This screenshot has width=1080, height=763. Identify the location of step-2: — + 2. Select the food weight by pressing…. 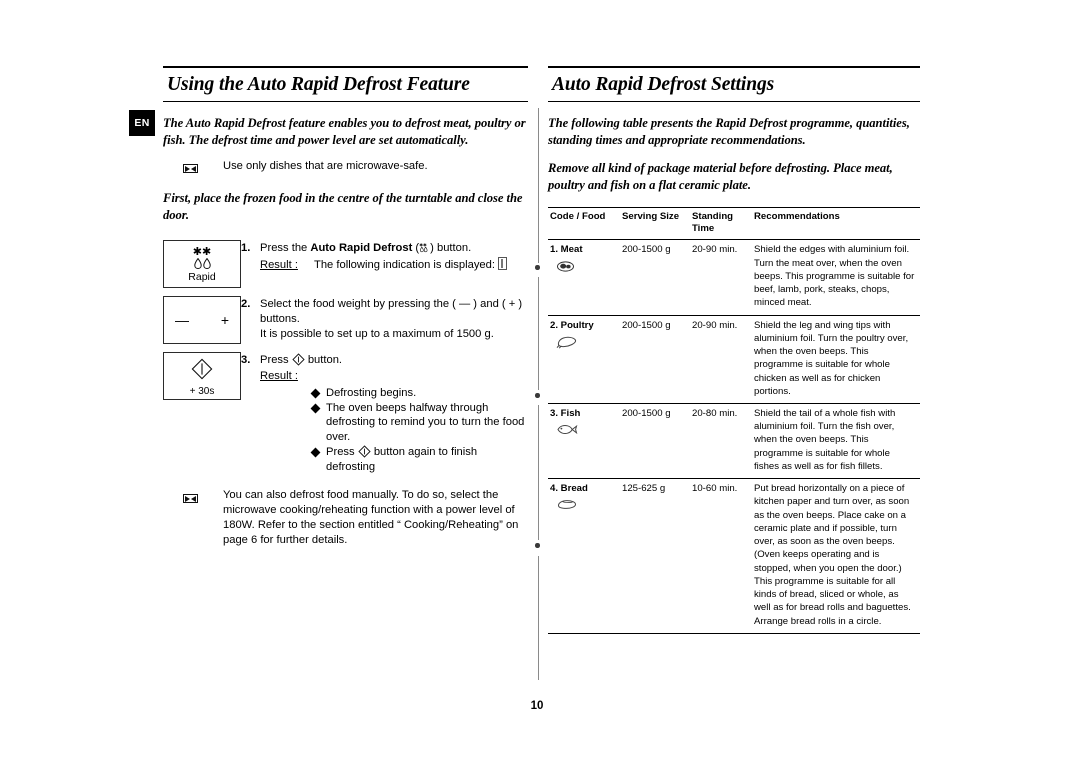
(345, 319).